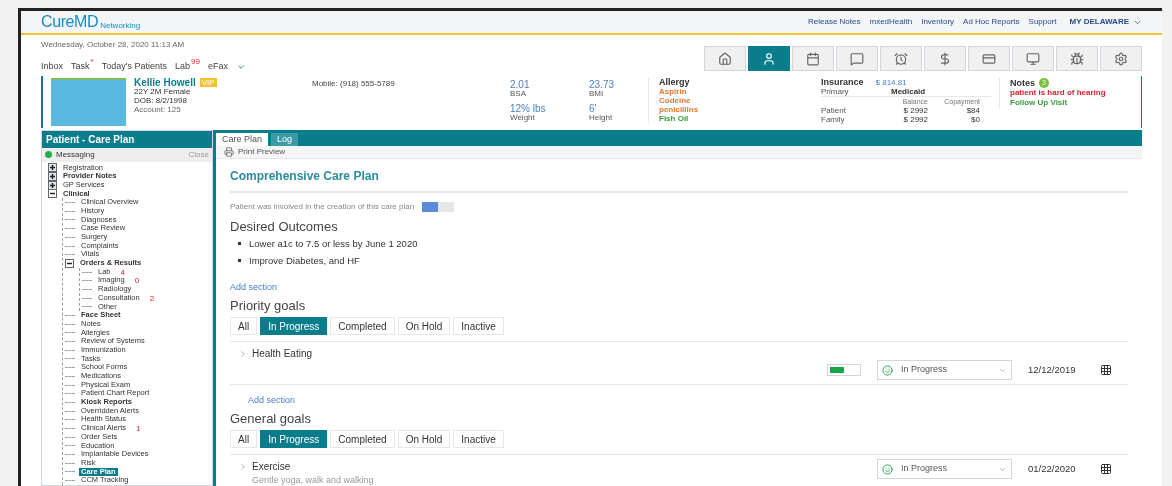  Describe the element at coordinates (113, 45) in the screenshot. I see `date-time: Wednesday, October 28, 2020 11:13 AM` at that location.